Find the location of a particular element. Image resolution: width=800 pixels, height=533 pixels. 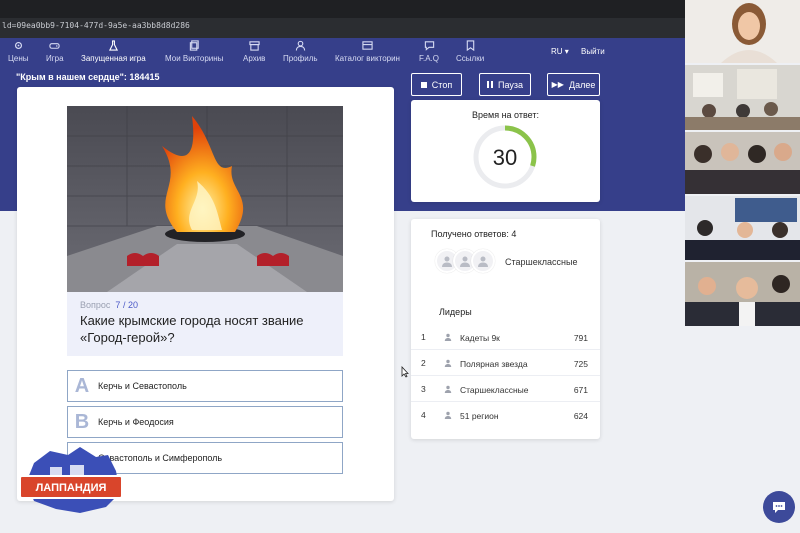

leader-row: 1 Кадеты 9к 791 is located at coordinates (505, 337).